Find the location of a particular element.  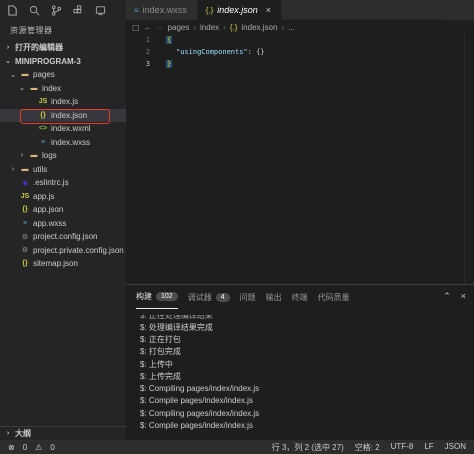

tree-item: <> index.wxml is located at coordinates (63, 129).